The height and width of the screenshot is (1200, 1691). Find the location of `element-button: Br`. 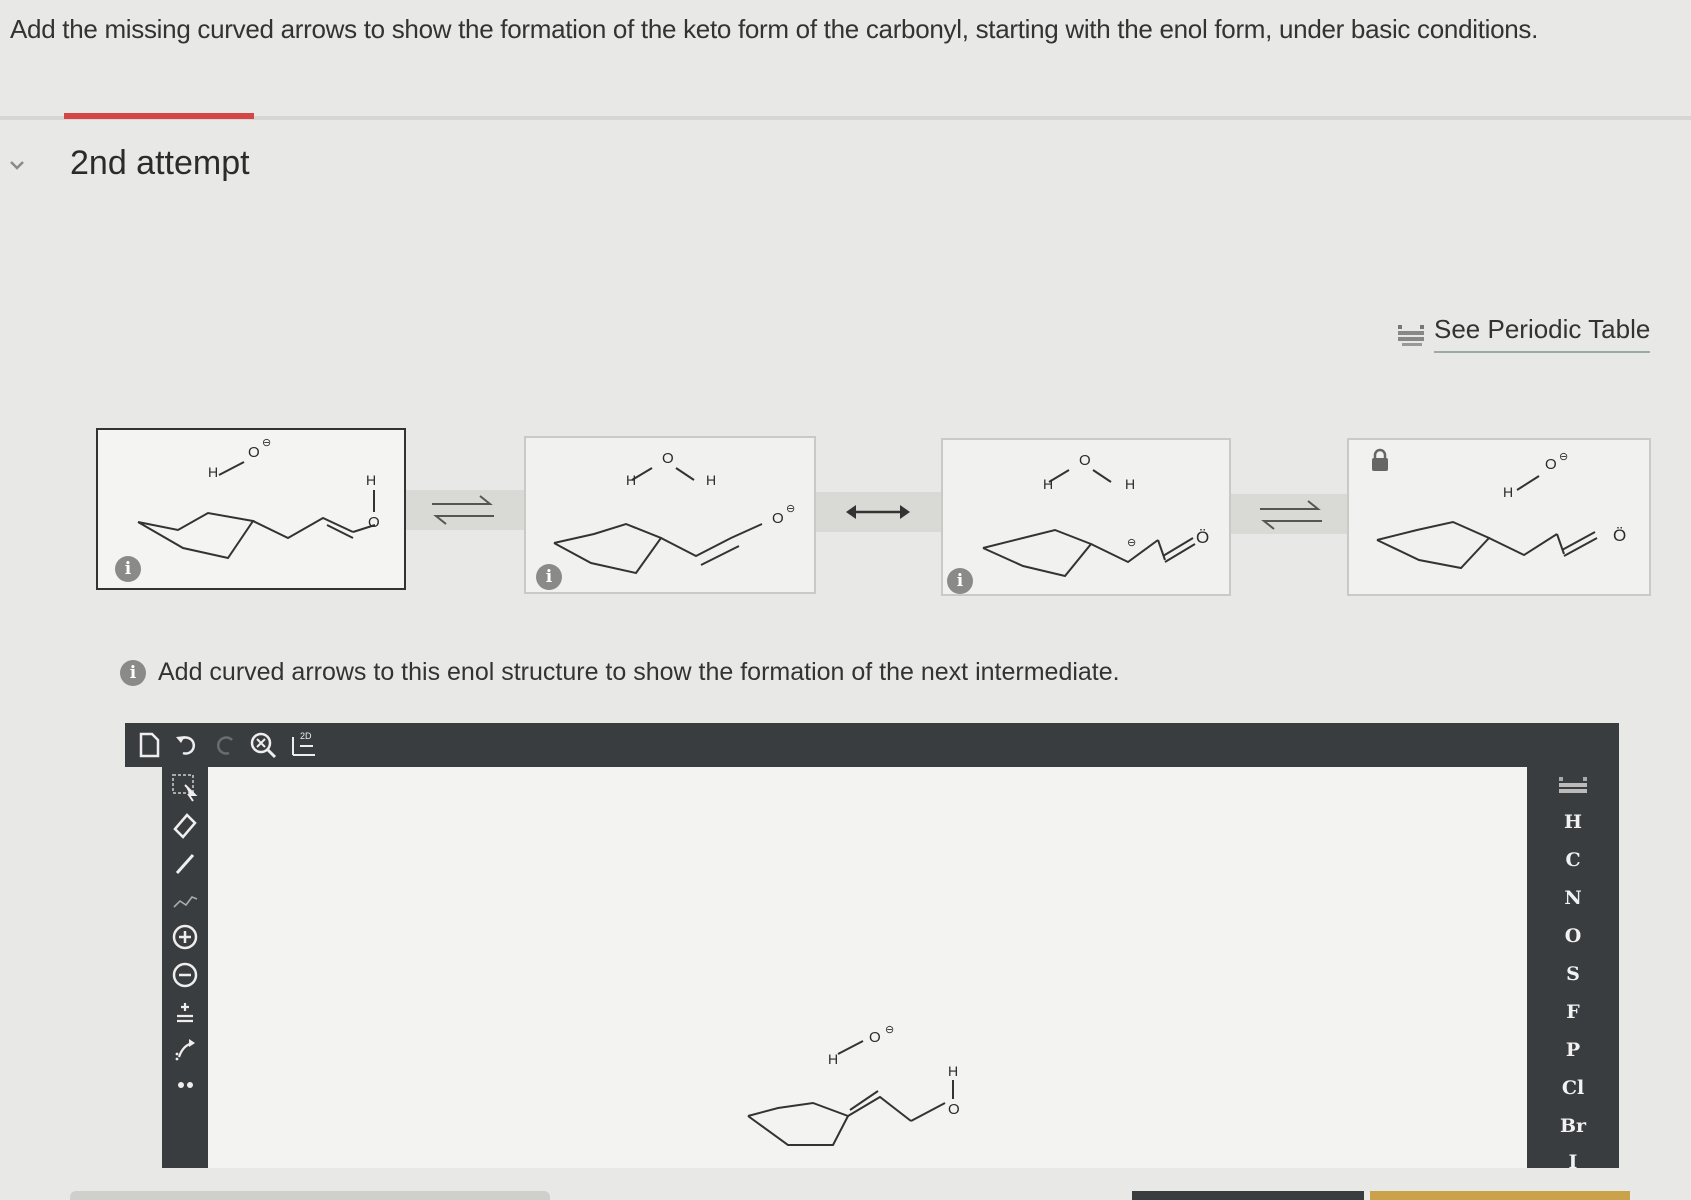

element-button: Br is located at coordinates (1573, 1126).